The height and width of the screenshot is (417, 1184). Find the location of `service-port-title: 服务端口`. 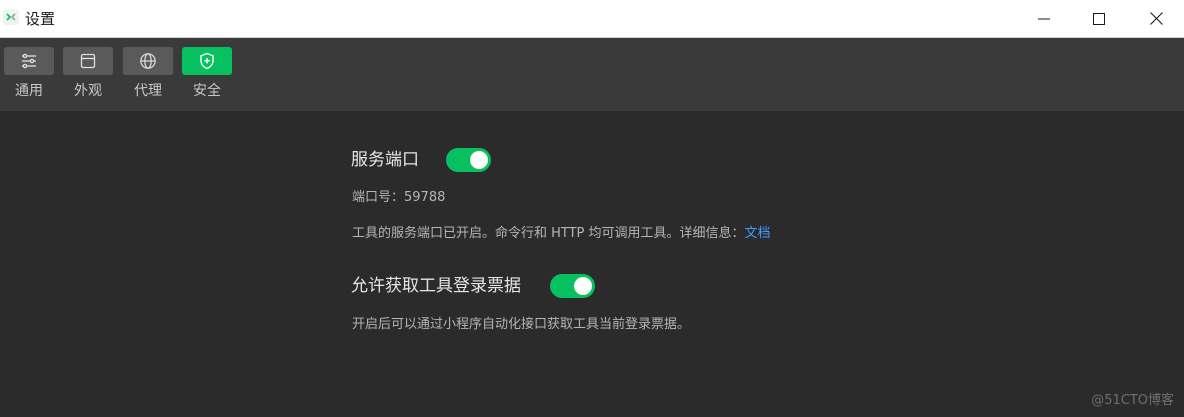

service-port-title: 服务端口 is located at coordinates (385, 160).